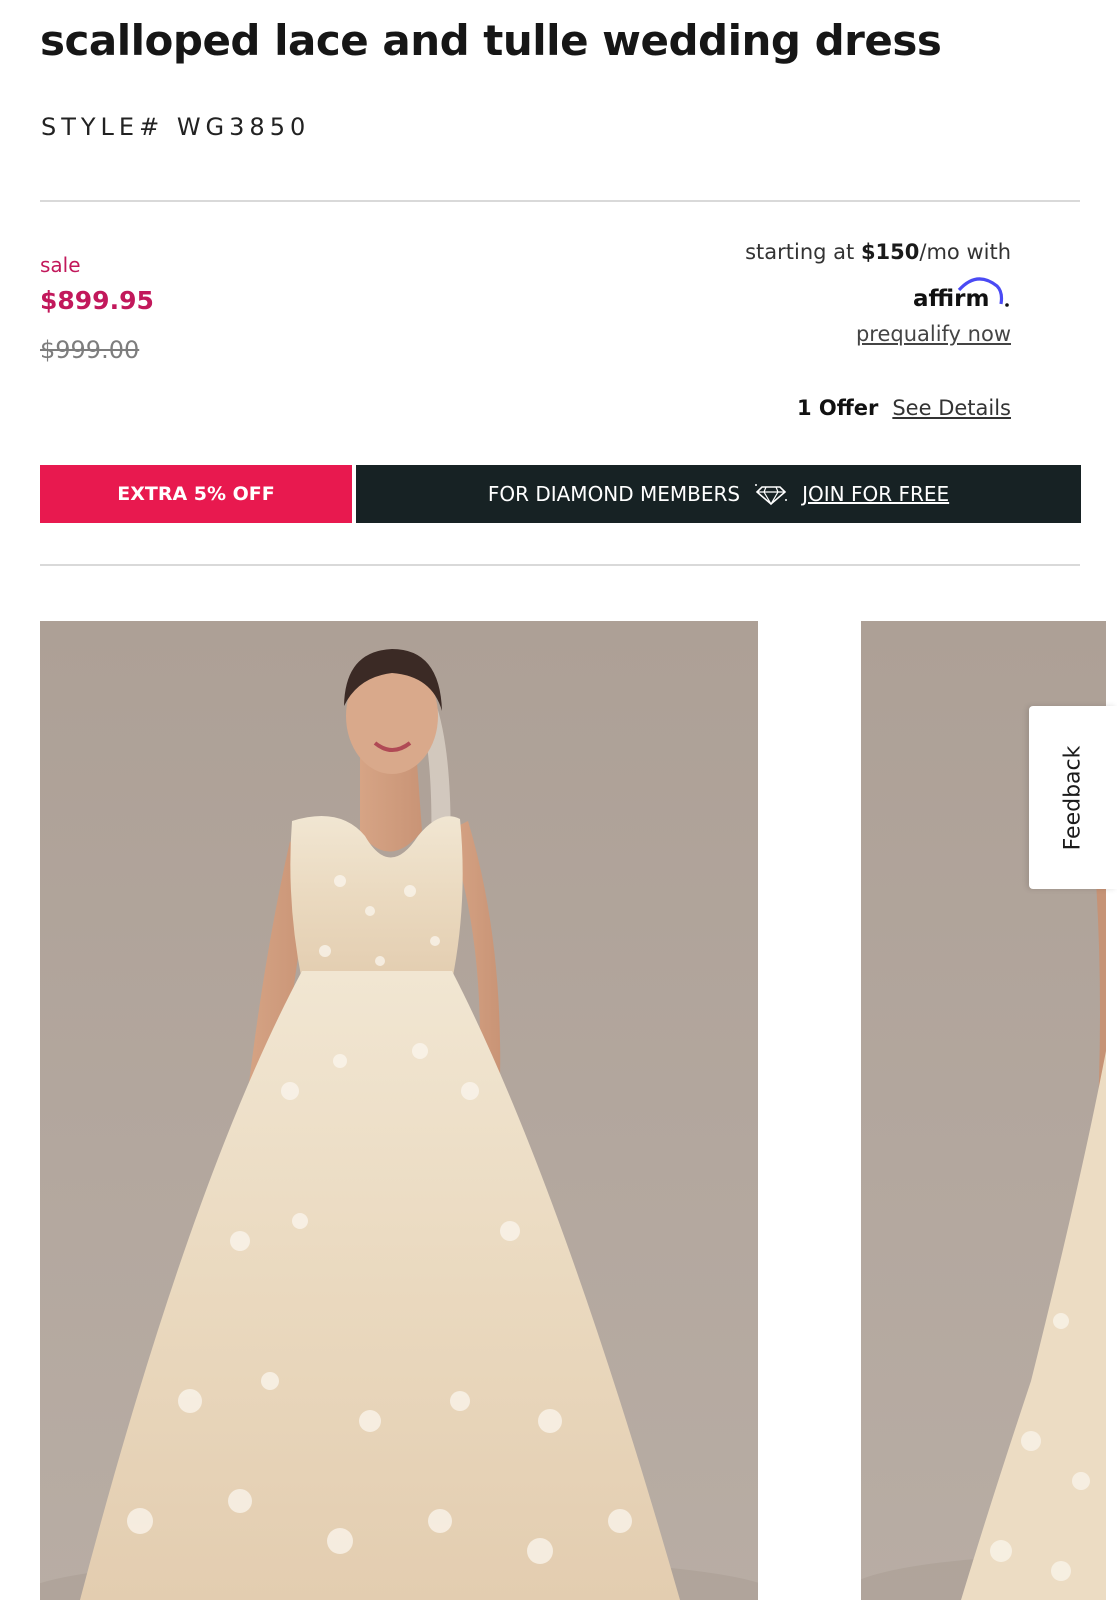 This screenshot has height=1600, width=1117. What do you see at coordinates (90, 350) in the screenshot?
I see `original-price: $999.00` at bounding box center [90, 350].